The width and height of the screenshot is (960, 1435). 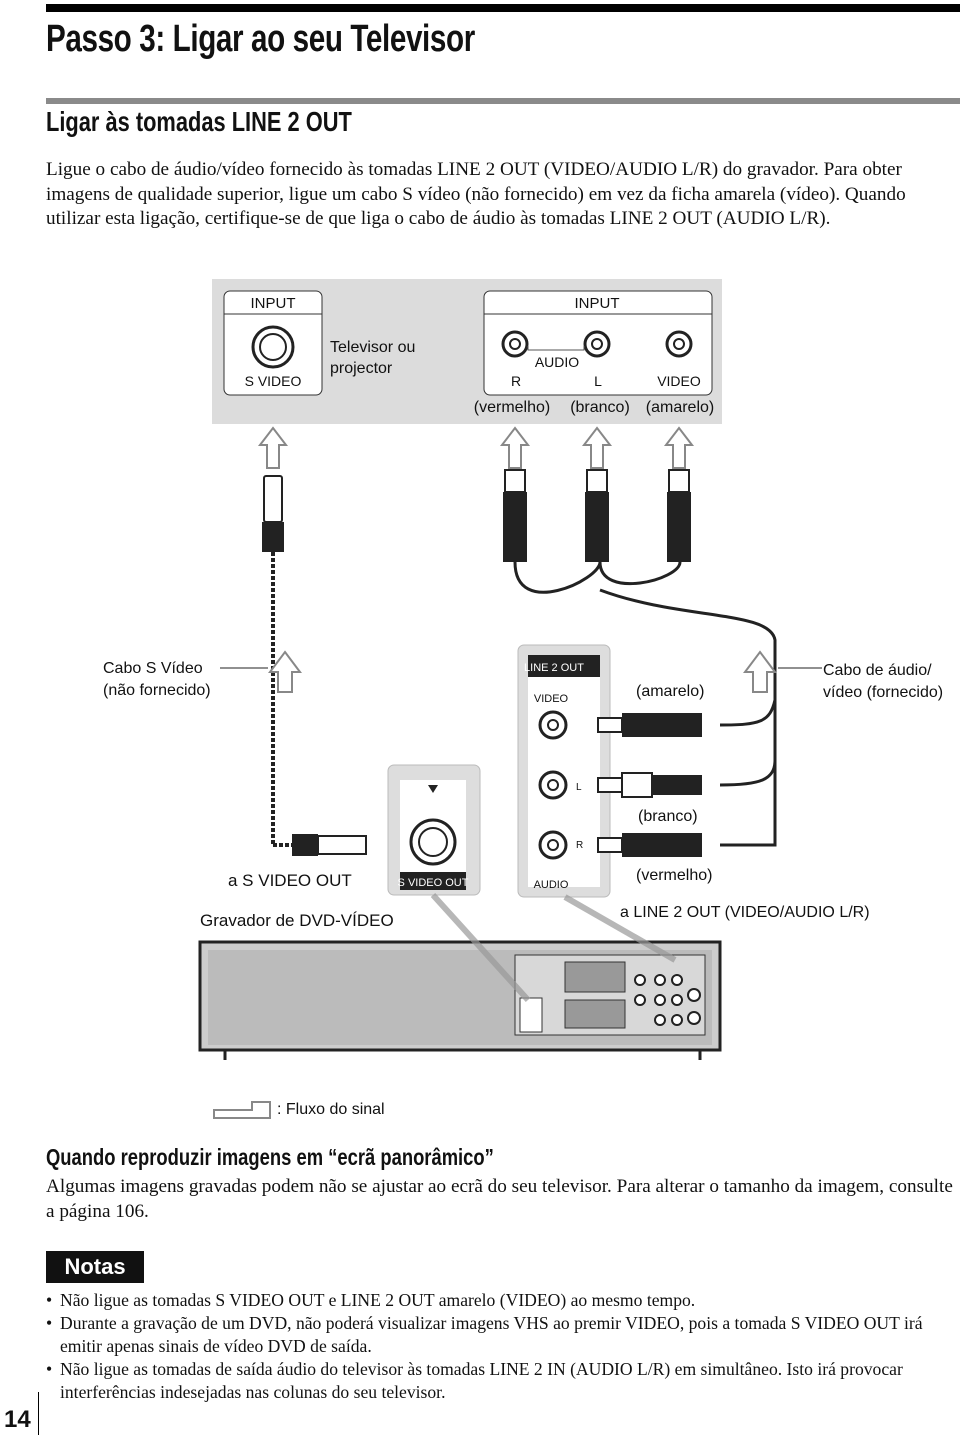 I want to click on diagram-label: a S VIDEO OUT, so click(x=290, y=880).